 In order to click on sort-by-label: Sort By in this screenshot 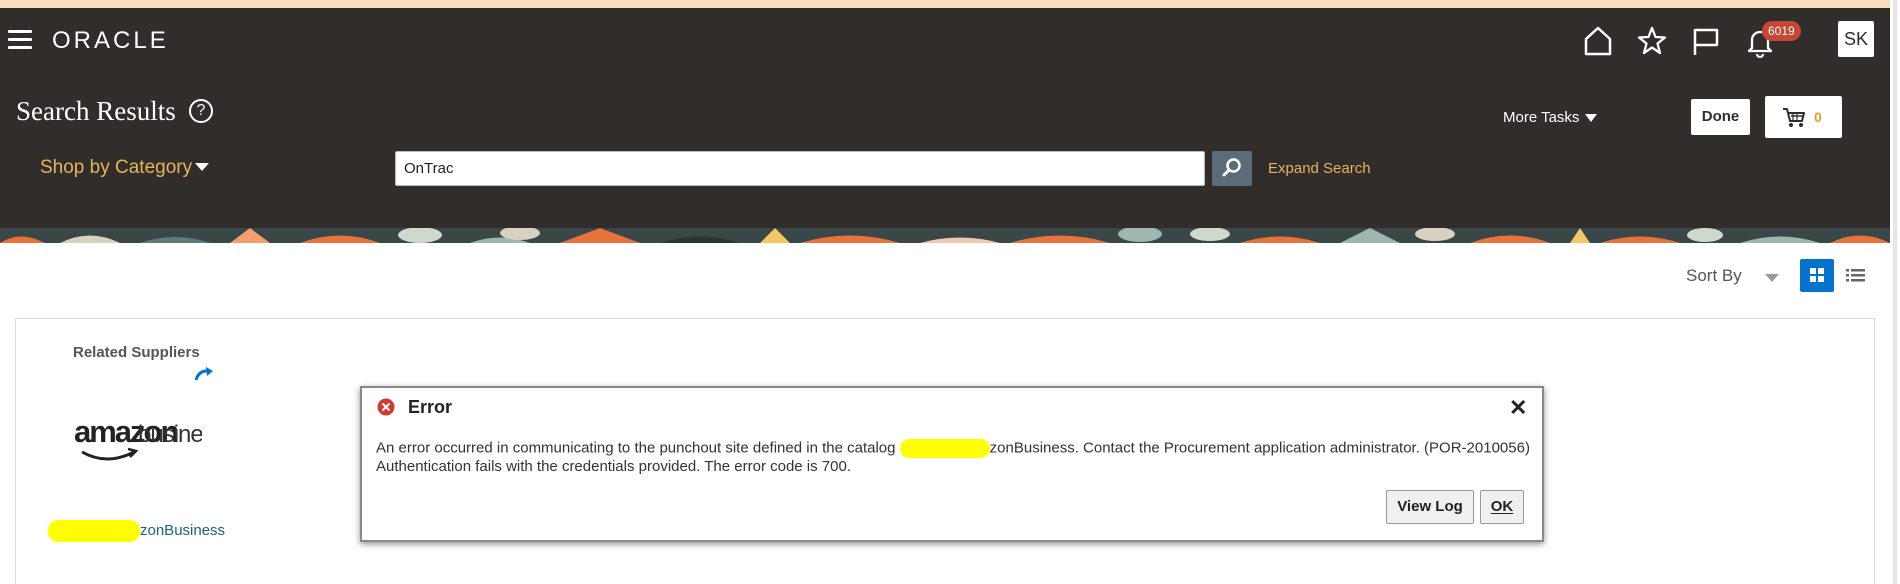, I will do `click(1714, 276)`.